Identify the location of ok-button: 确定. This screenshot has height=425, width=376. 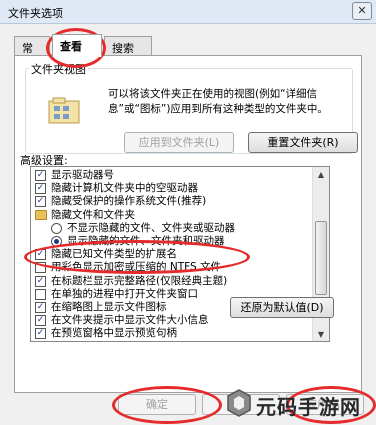
(157, 404).